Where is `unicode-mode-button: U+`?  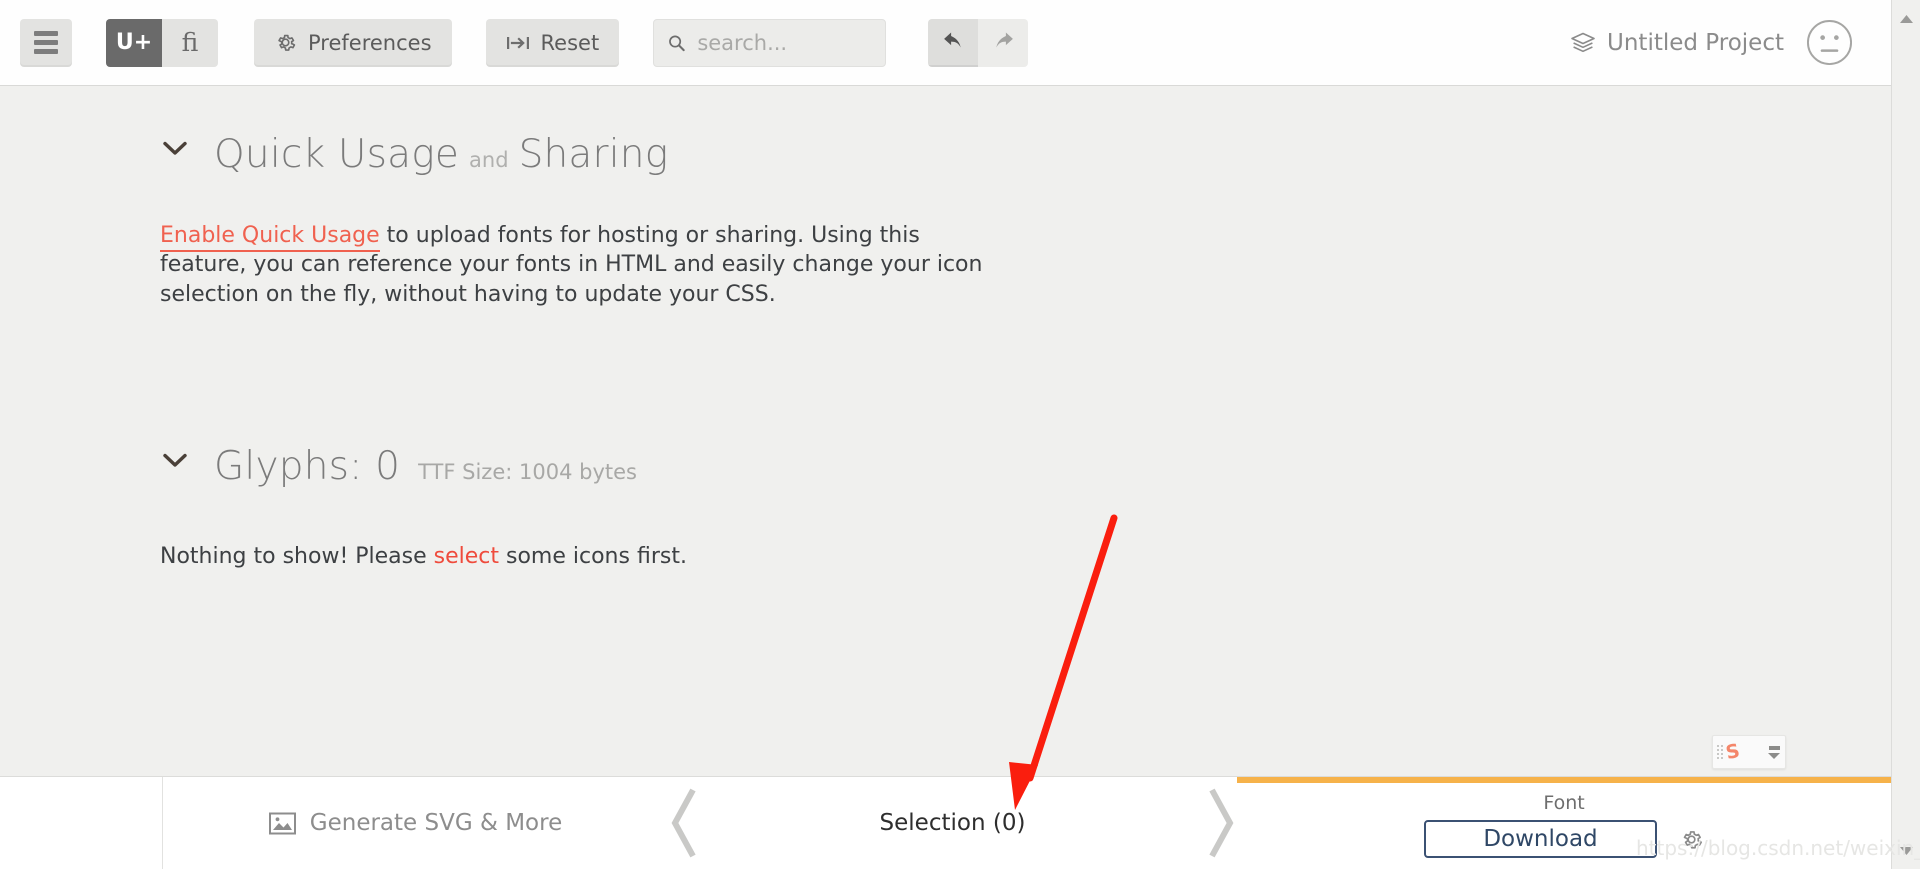
unicode-mode-button: U+ is located at coordinates (134, 42).